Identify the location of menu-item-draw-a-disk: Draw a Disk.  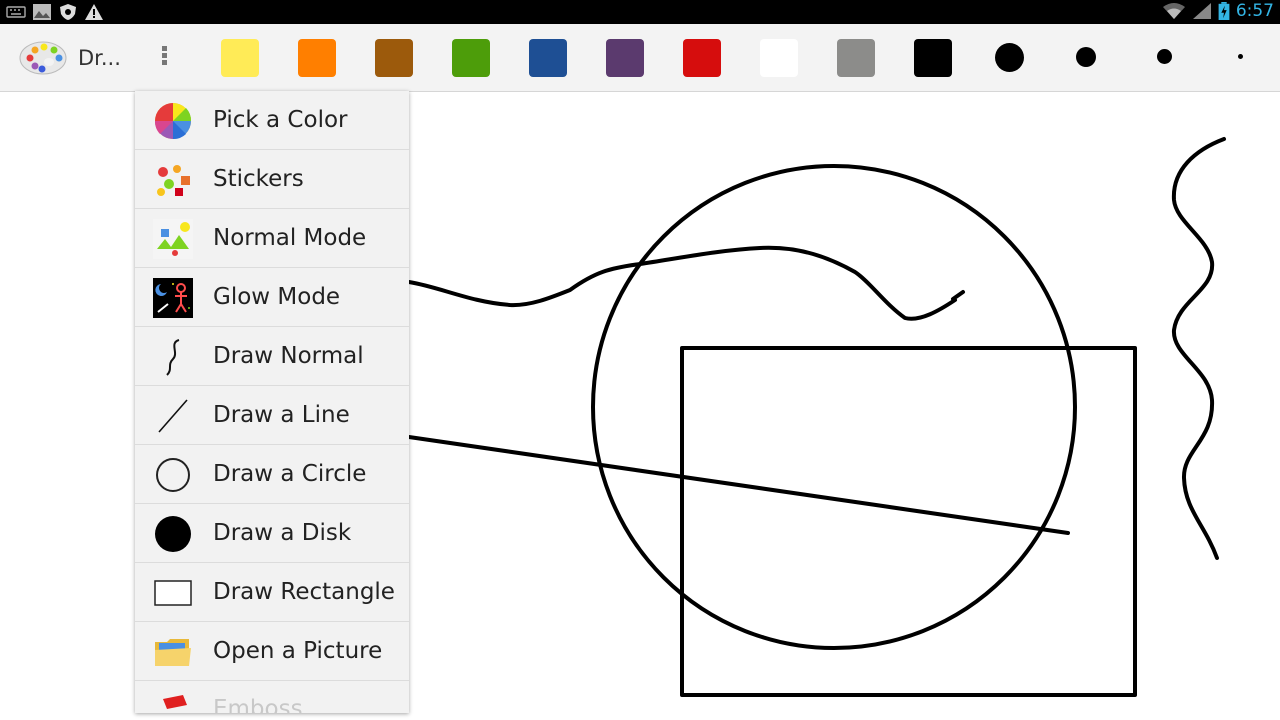
(272, 533).